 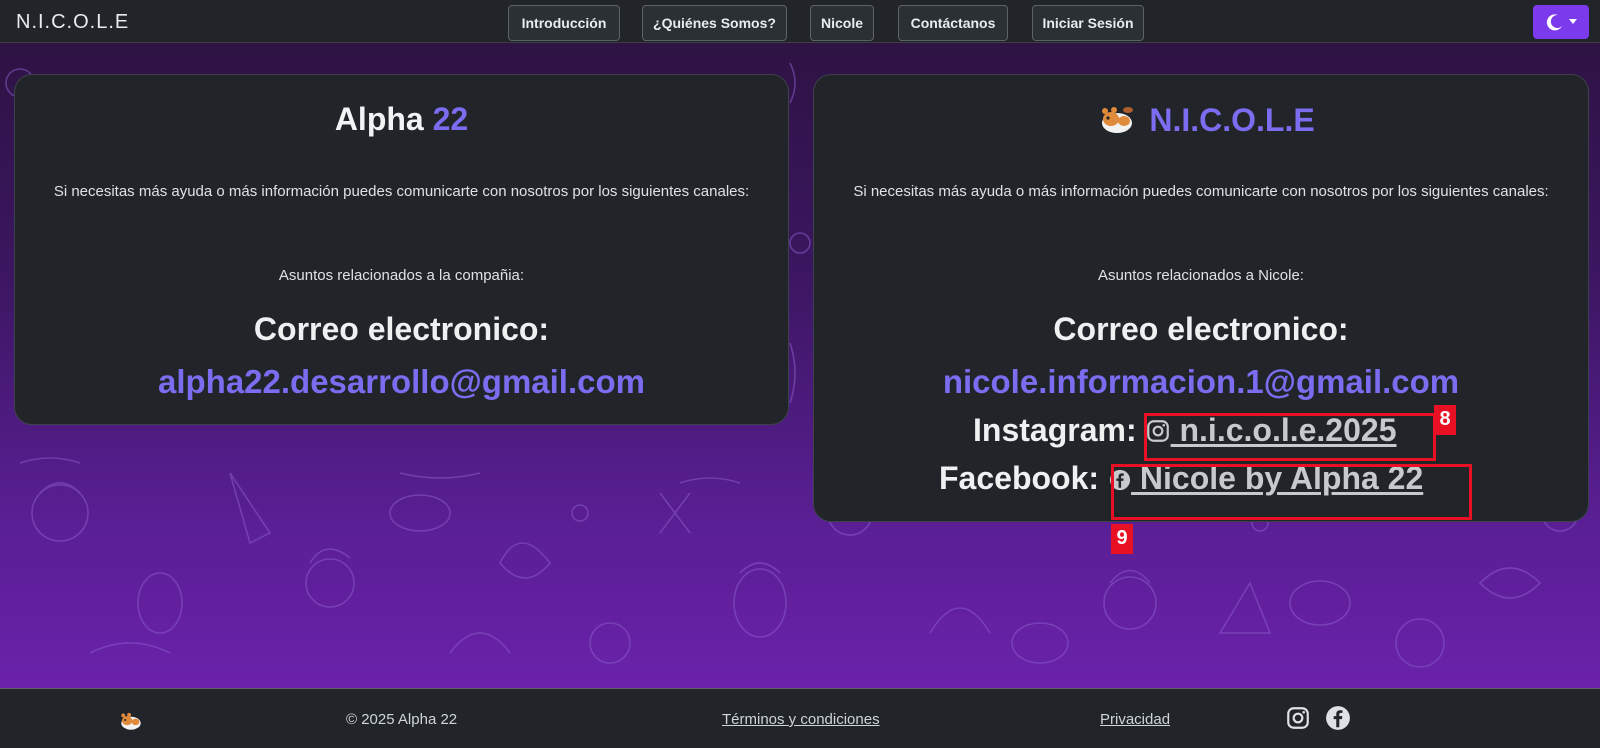 What do you see at coordinates (1338, 718) in the screenshot?
I see `facebook-icon` at bounding box center [1338, 718].